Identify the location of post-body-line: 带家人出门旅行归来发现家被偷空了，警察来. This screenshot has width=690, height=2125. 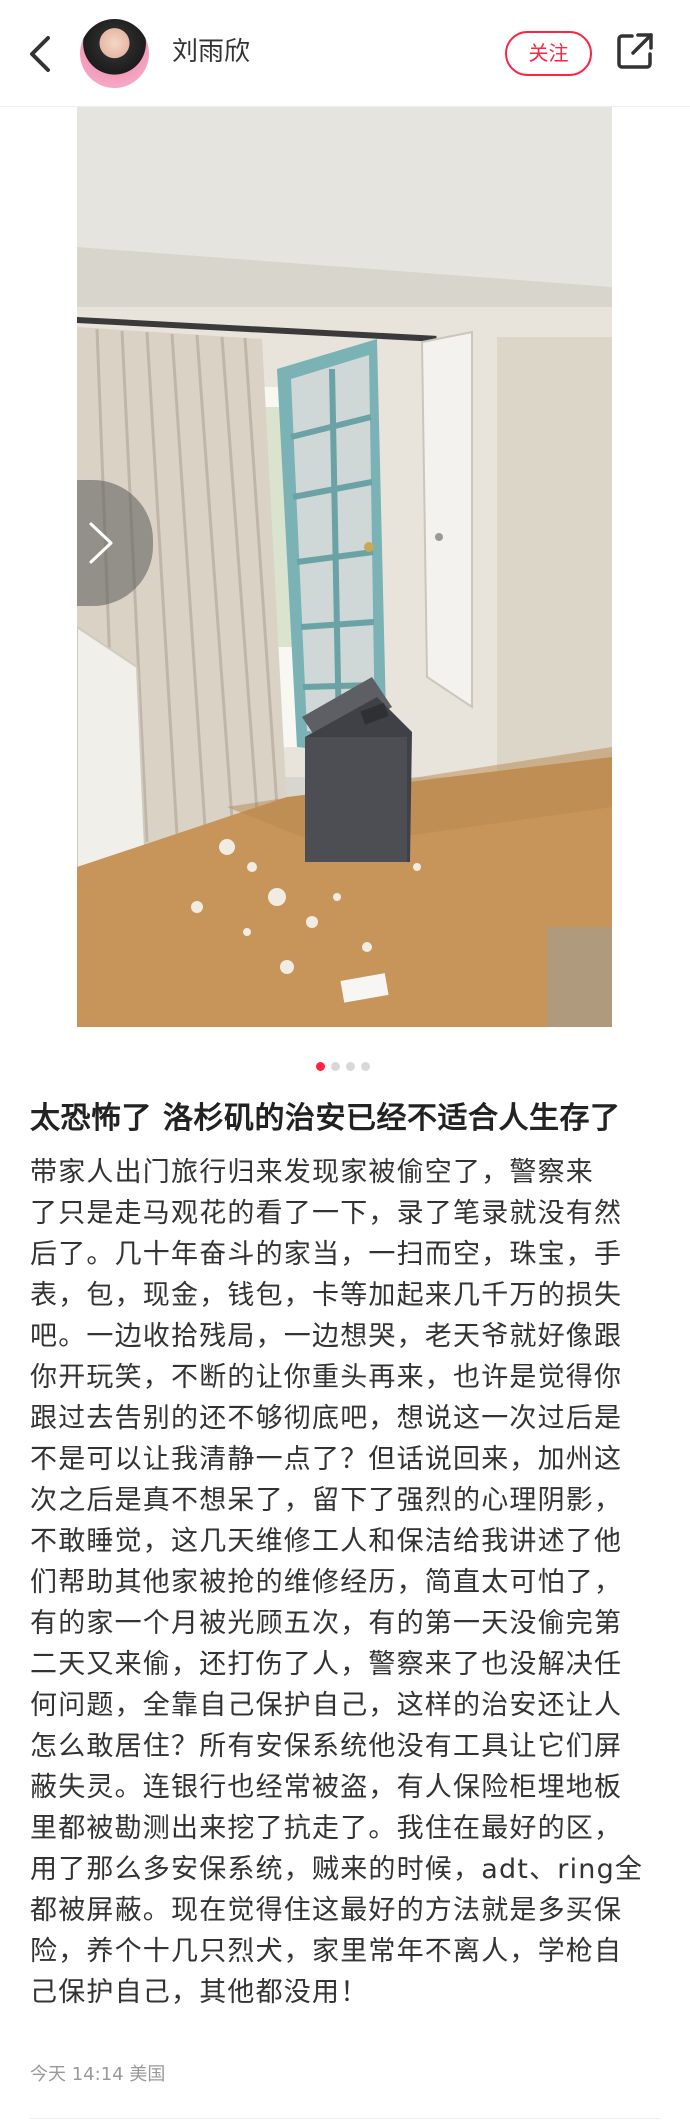
(312, 1172).